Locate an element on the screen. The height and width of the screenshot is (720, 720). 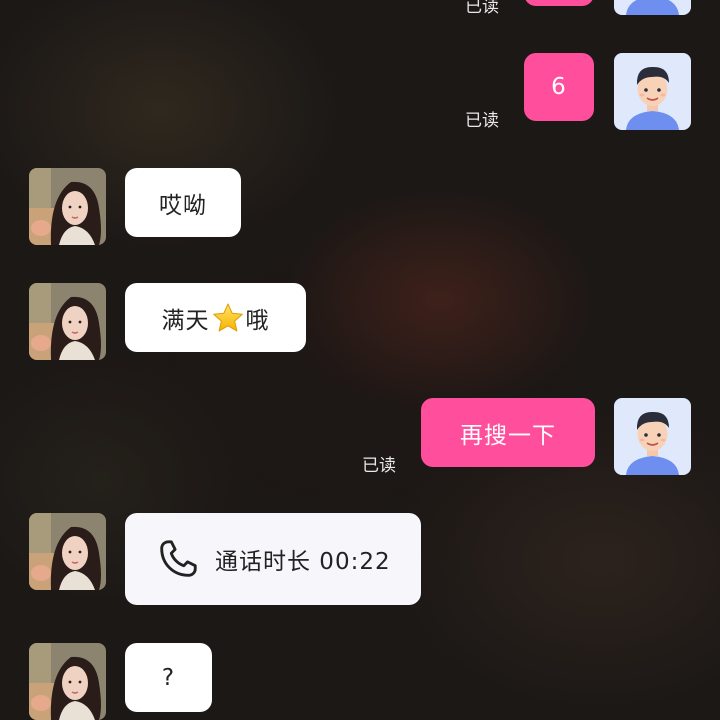
message-bubble-incoming: ? is located at coordinates (168, 677).